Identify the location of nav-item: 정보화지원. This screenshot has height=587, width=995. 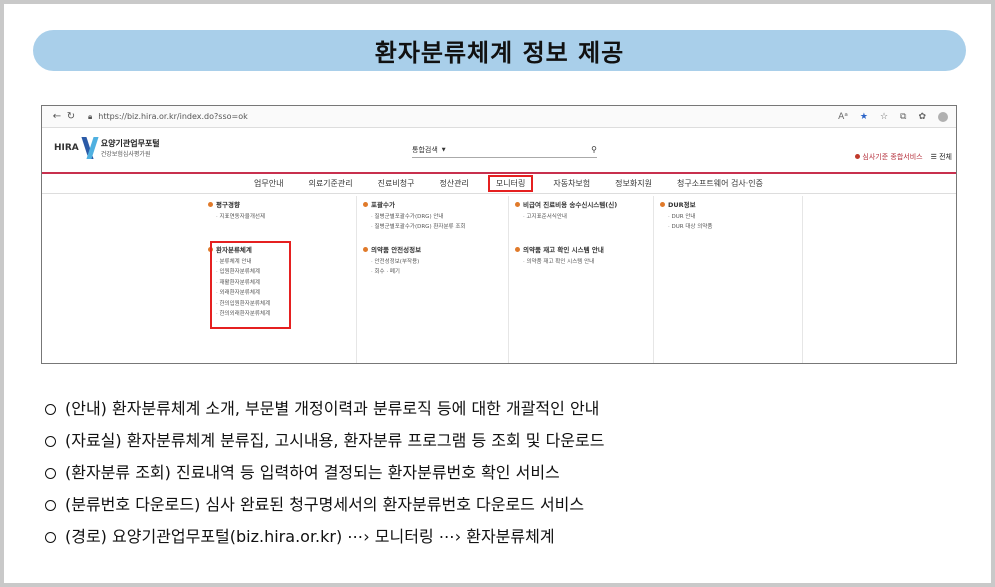
(633, 183).